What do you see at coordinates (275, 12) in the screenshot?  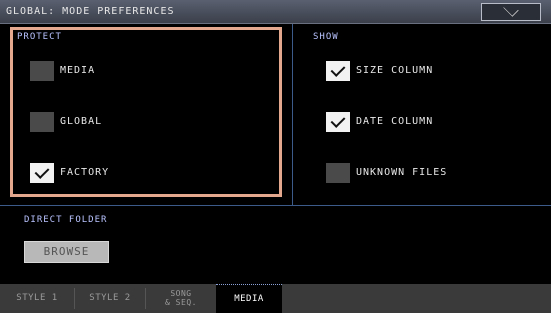 I see `title-bar: GLOBAL: MODE PREFERENCES` at bounding box center [275, 12].